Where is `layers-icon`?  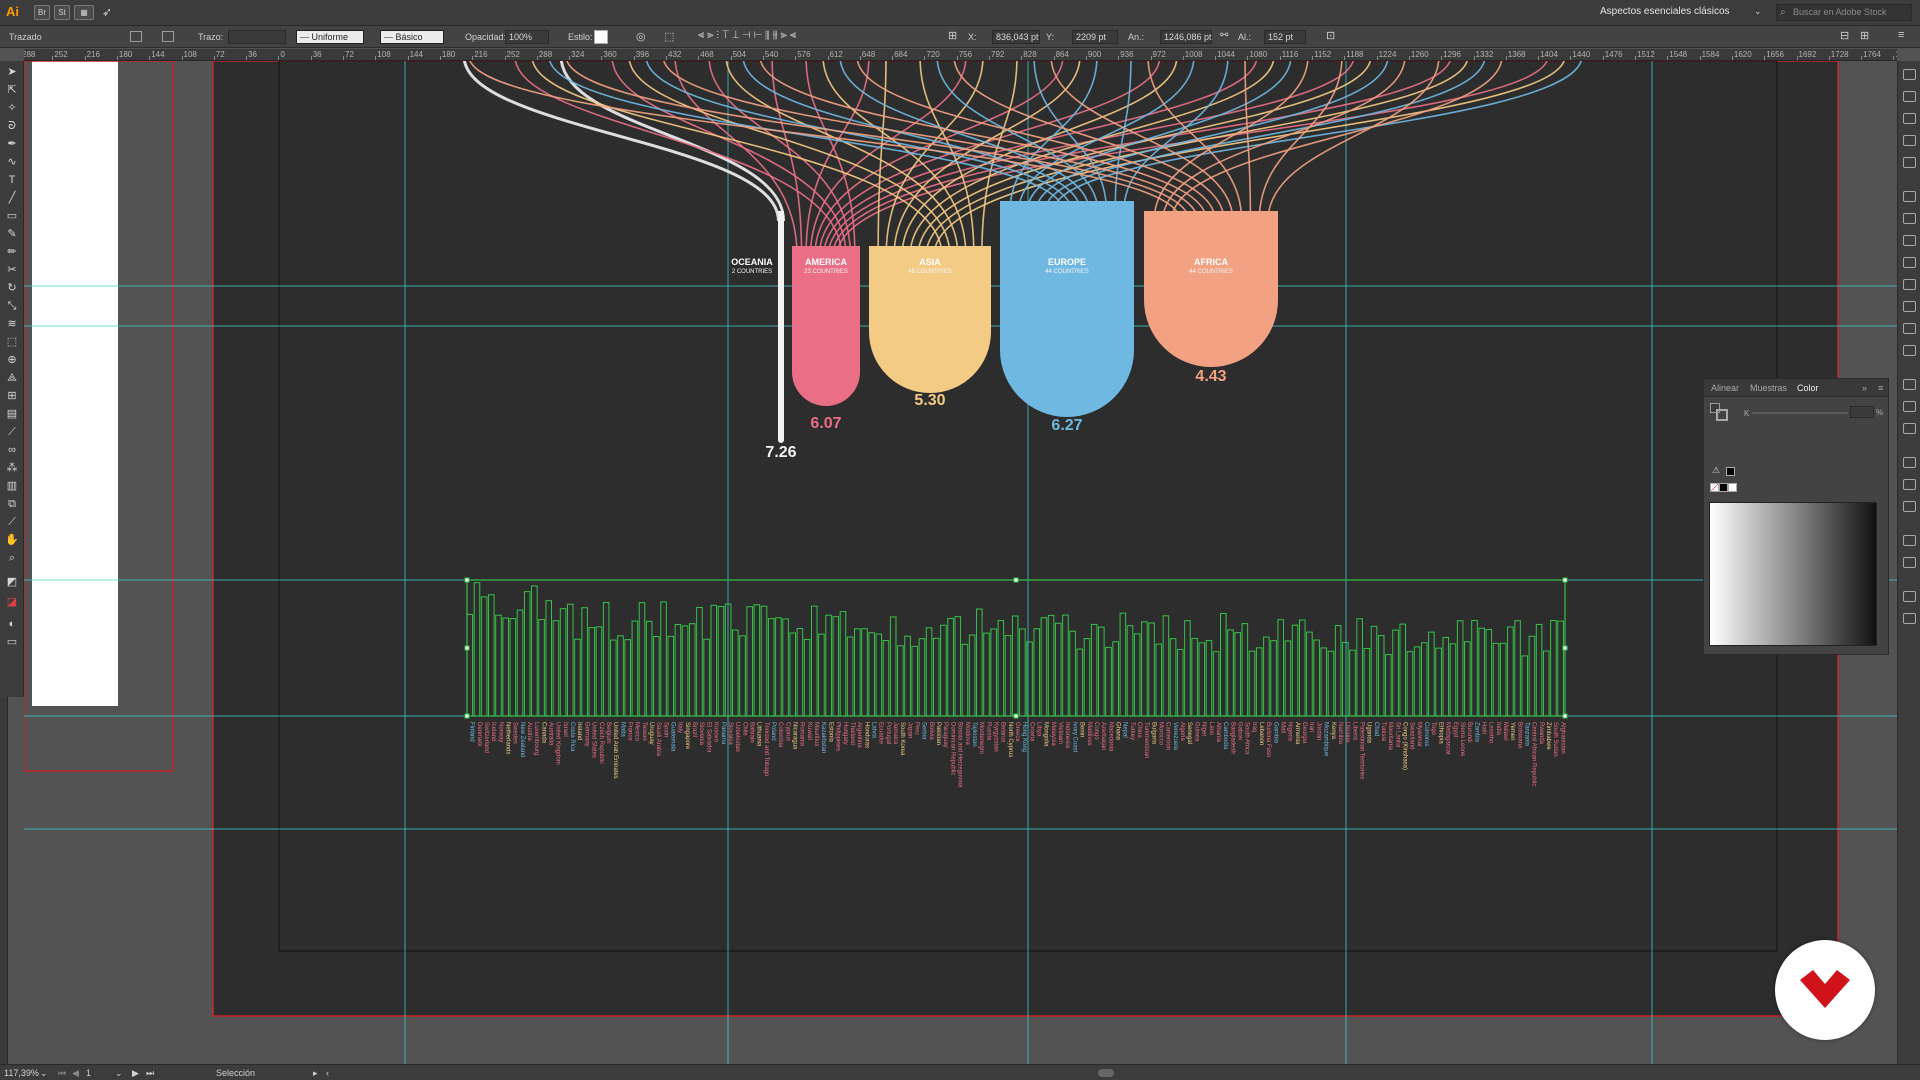
layers-icon is located at coordinates (1909, 284).